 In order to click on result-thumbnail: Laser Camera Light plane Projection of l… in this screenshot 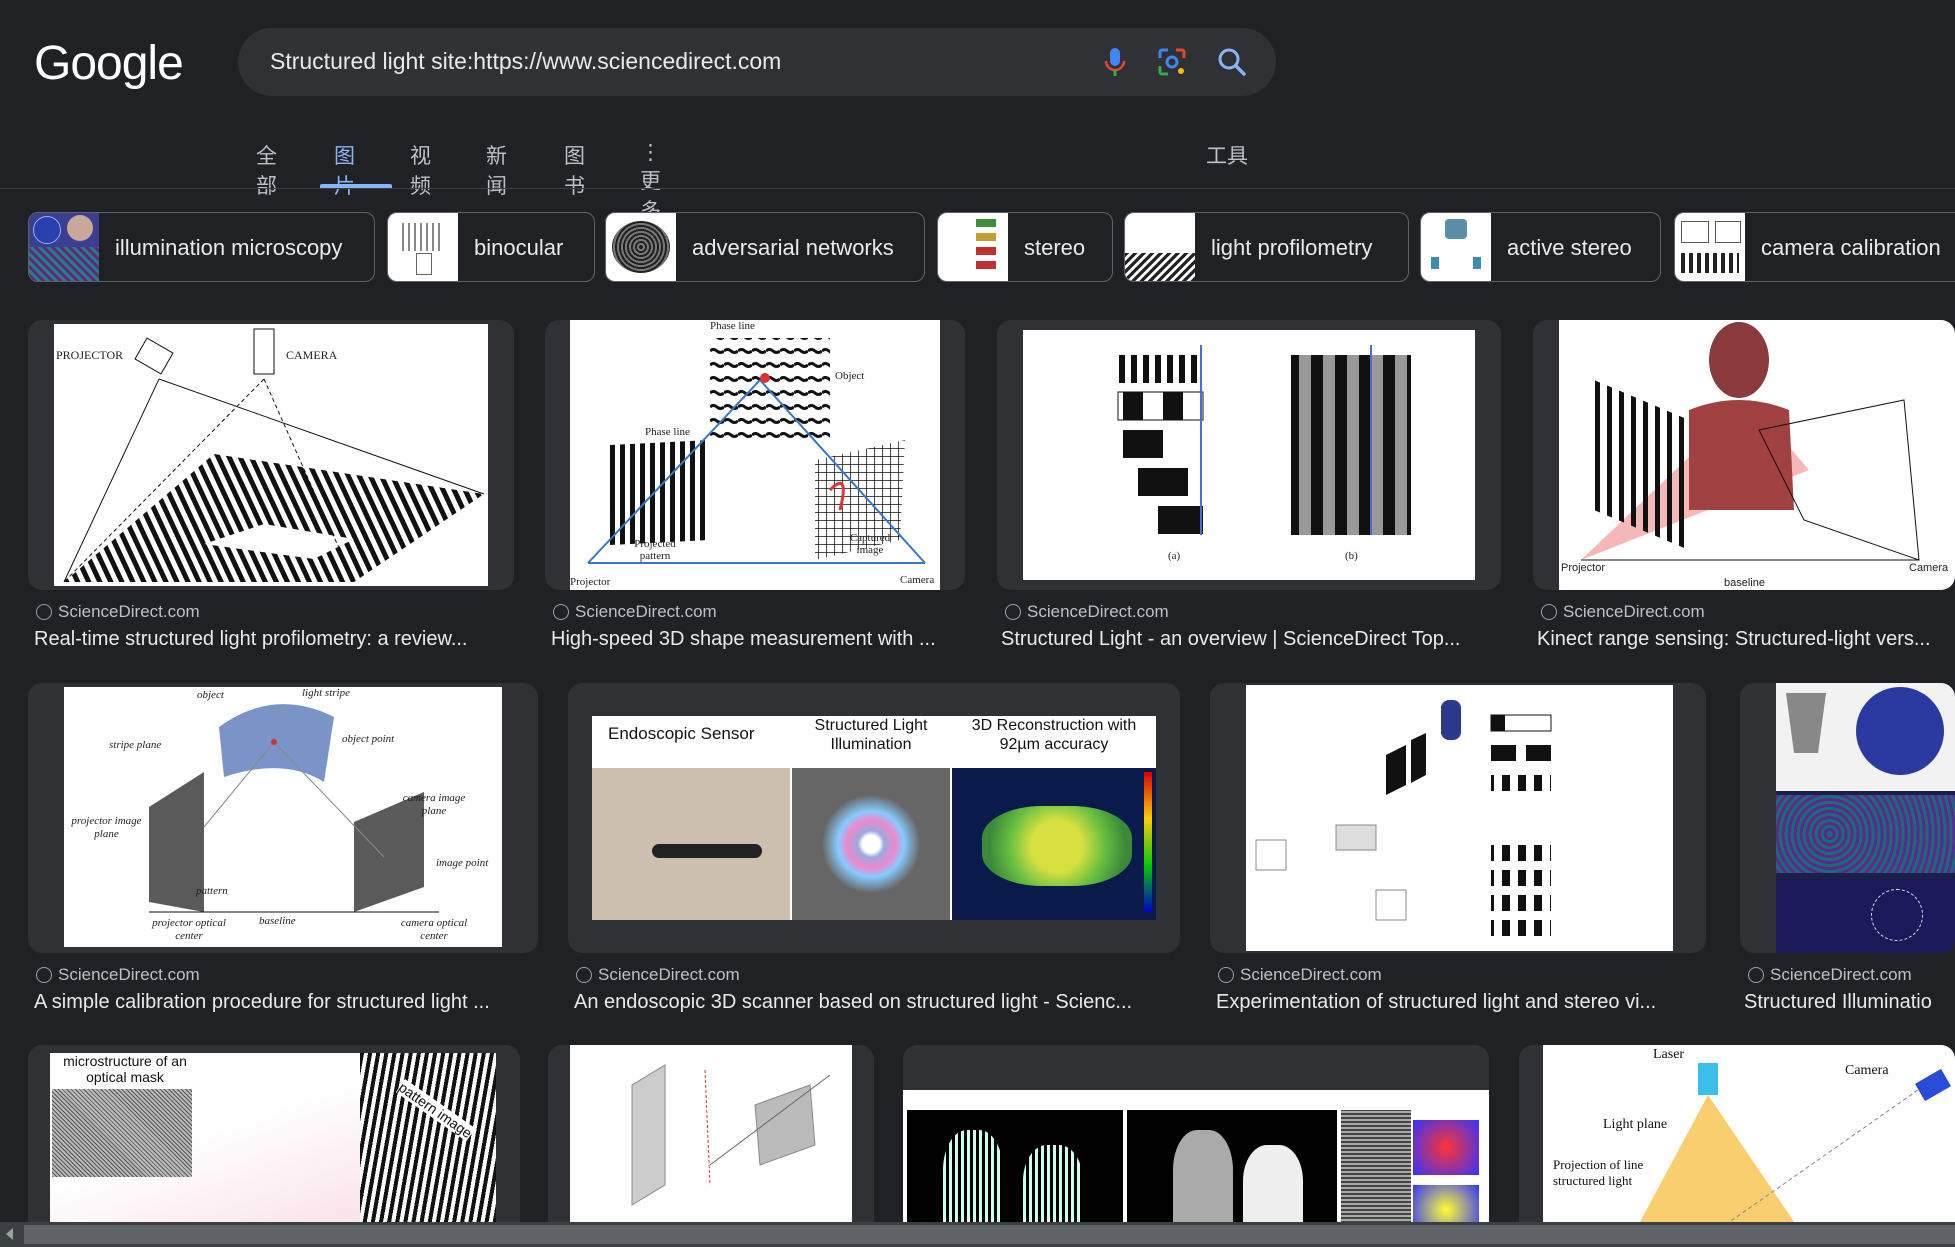, I will do `click(1749, 1140)`.